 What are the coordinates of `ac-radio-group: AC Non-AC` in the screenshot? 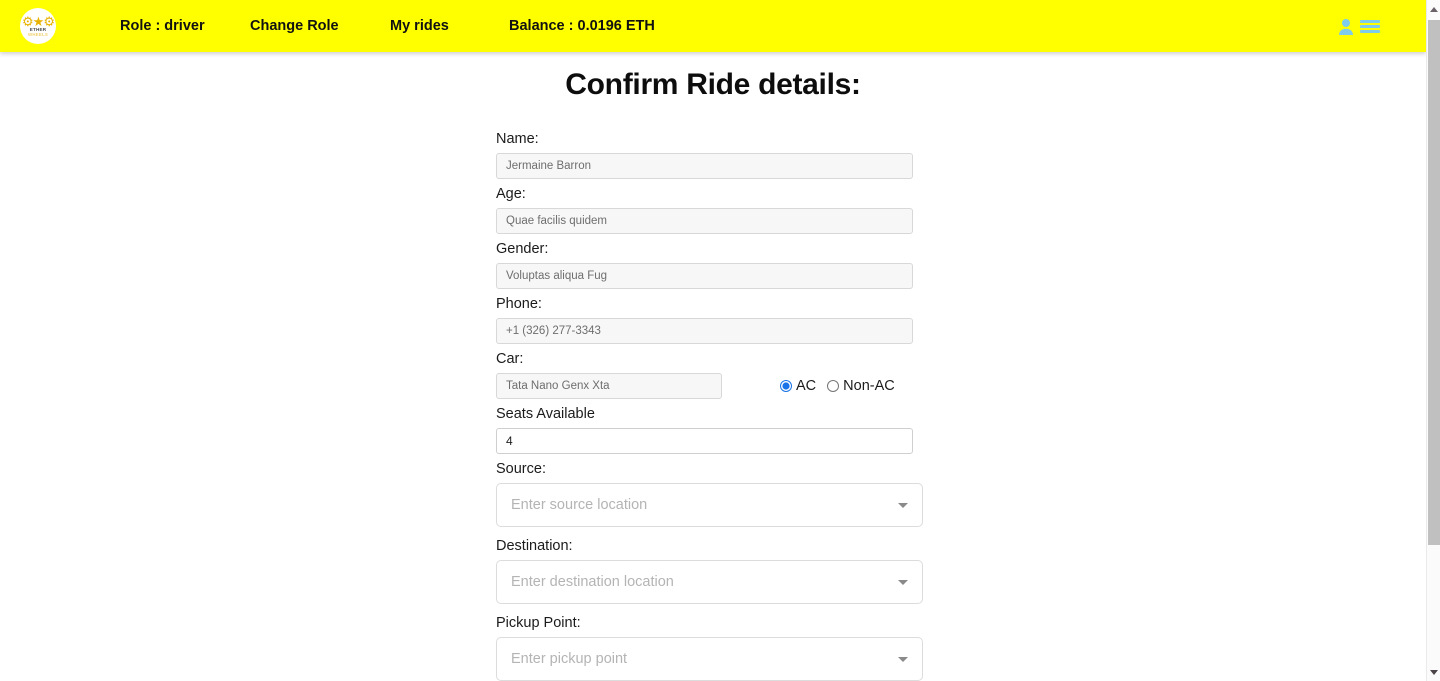 It's located at (837, 386).